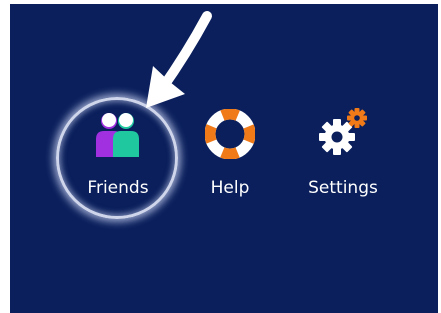  What do you see at coordinates (118, 134) in the screenshot?
I see `friends-icon` at bounding box center [118, 134].